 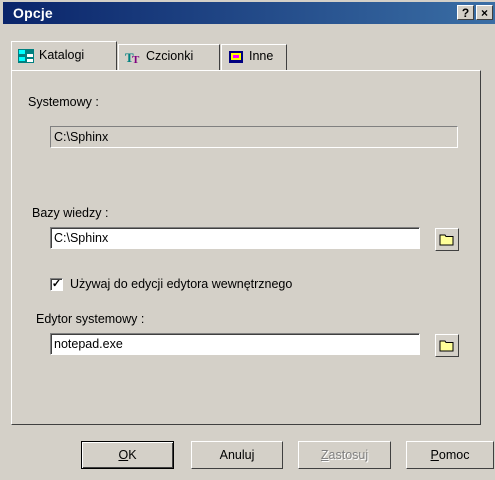 I want to click on bazy-wiedzy-browse-button, so click(x=447, y=239).